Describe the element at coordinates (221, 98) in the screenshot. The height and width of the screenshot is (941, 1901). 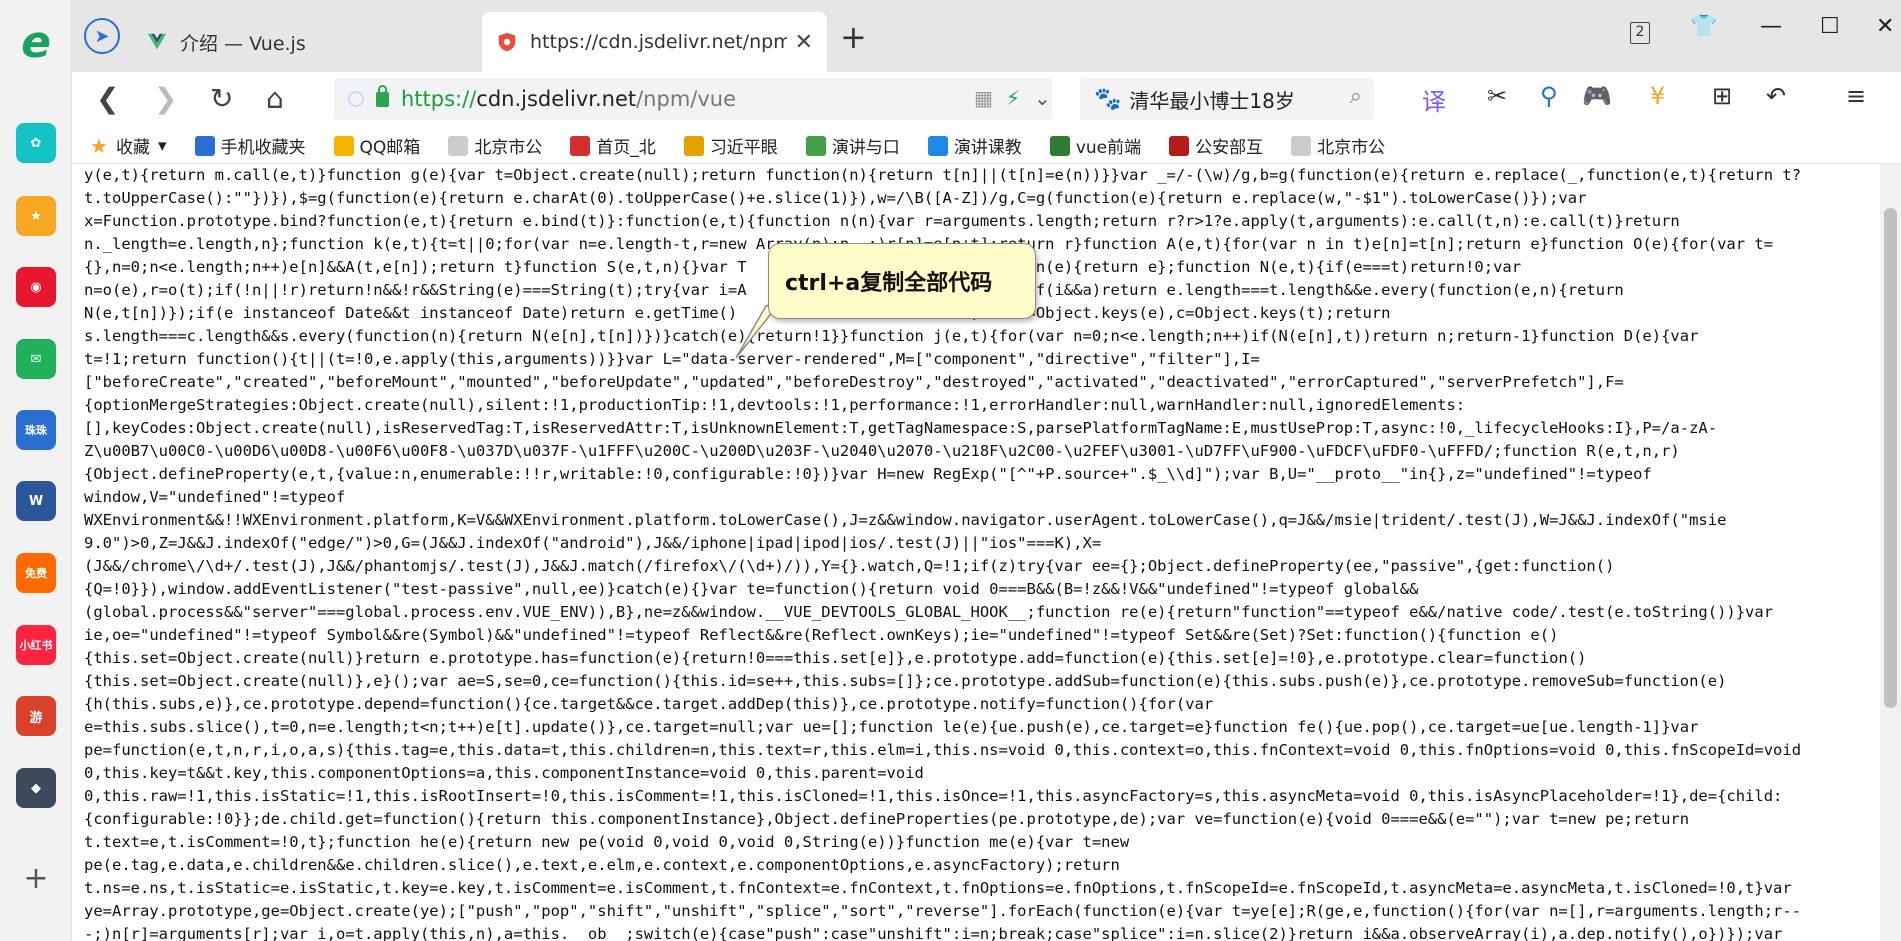
I see `reload-icon: ↻` at that location.